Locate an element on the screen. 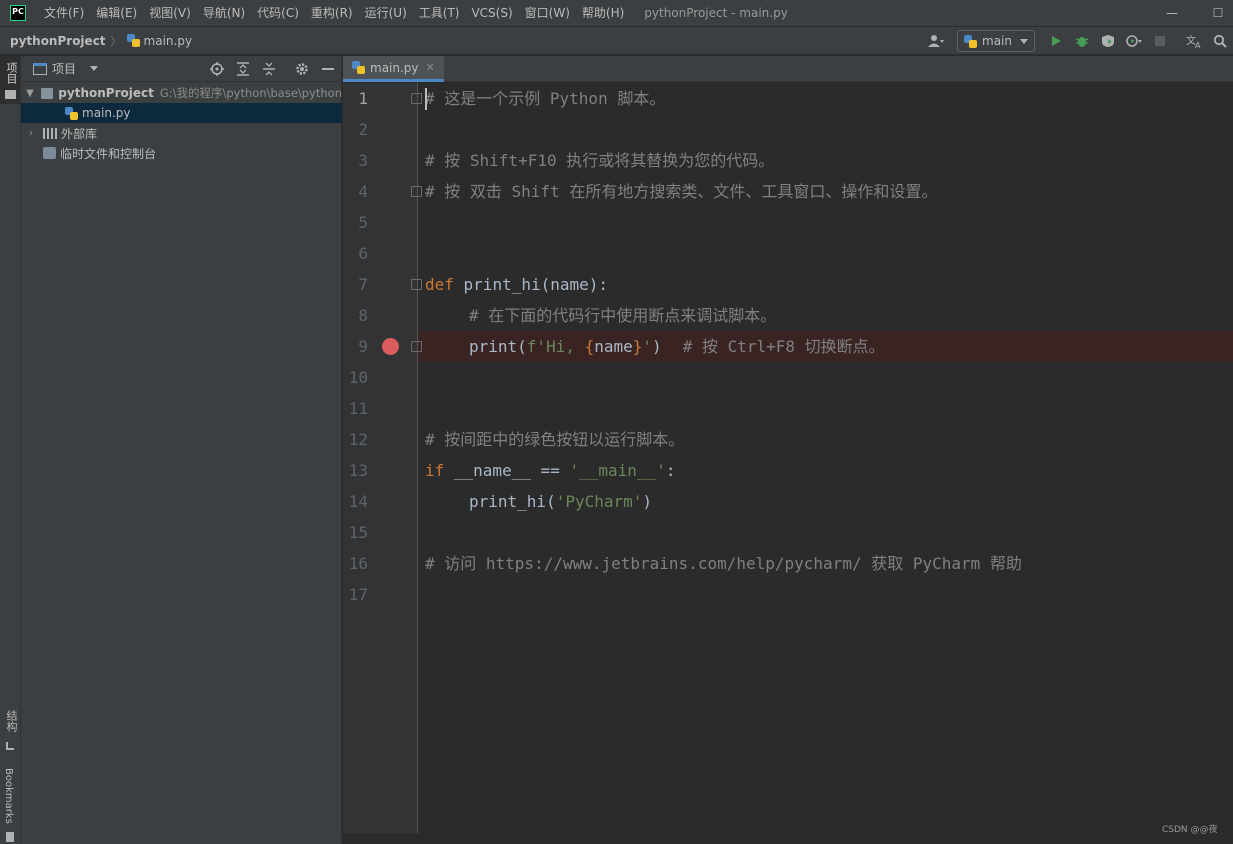 This screenshot has height=844, width=1233. main-toolbar: main 文A is located at coordinates (1078, 41).